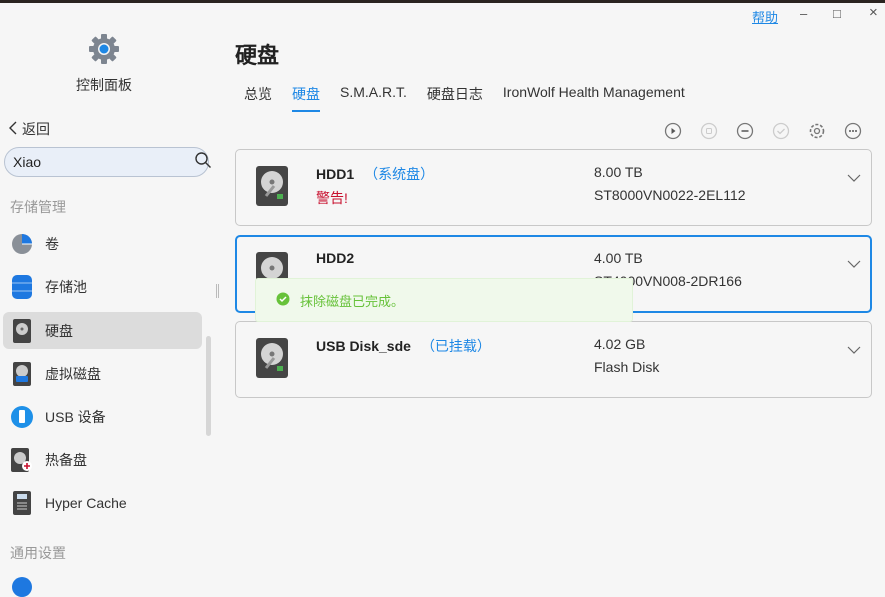  Describe the element at coordinates (627, 367) in the screenshot. I see `disk-model: Flash Disk` at that location.